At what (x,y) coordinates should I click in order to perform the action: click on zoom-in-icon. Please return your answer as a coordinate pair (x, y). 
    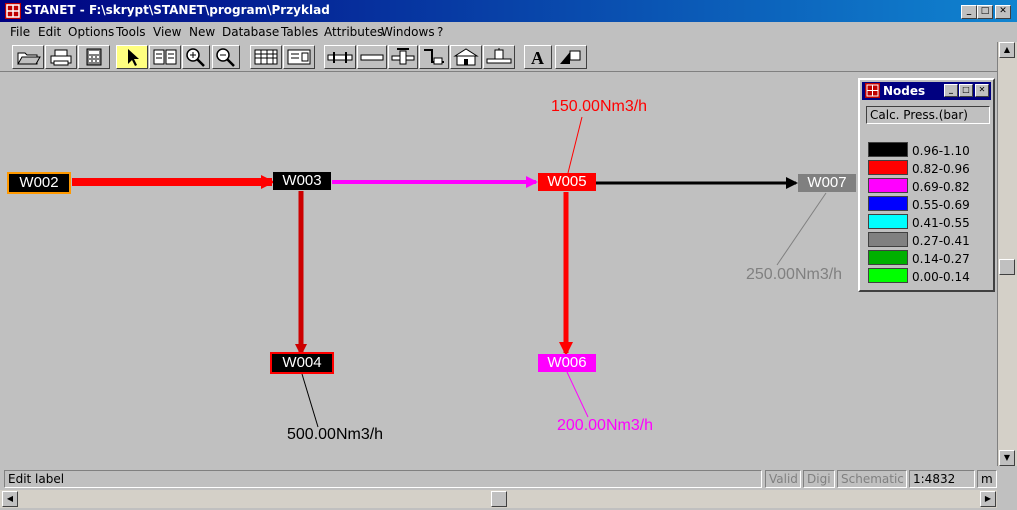
    Looking at the image, I should click on (195, 57).